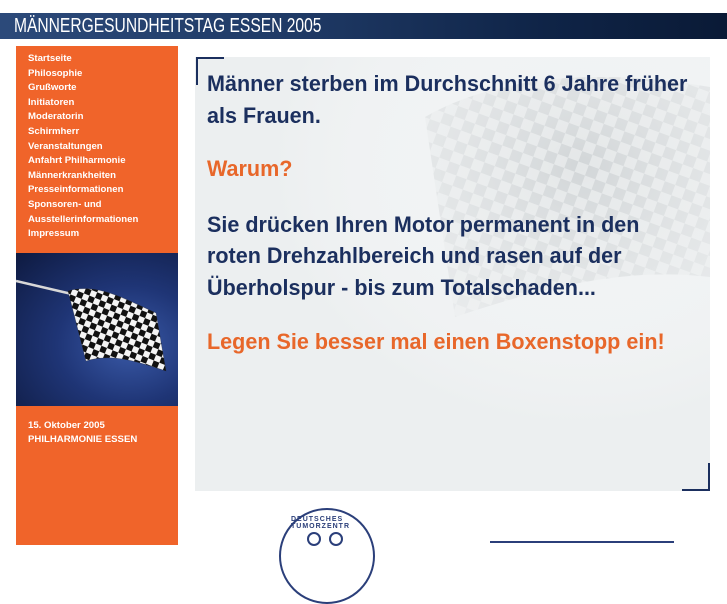 The width and height of the screenshot is (727, 604). What do you see at coordinates (83, 220) in the screenshot?
I see `nav-item-ausstellerinformationen: Ausstellerinformationen` at bounding box center [83, 220].